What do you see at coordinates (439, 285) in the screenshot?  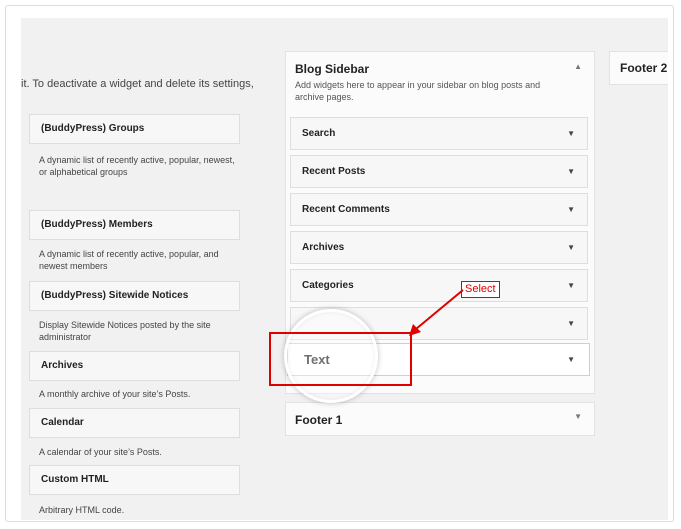 I see `sidebar-widget-categories: Categories ▼` at bounding box center [439, 285].